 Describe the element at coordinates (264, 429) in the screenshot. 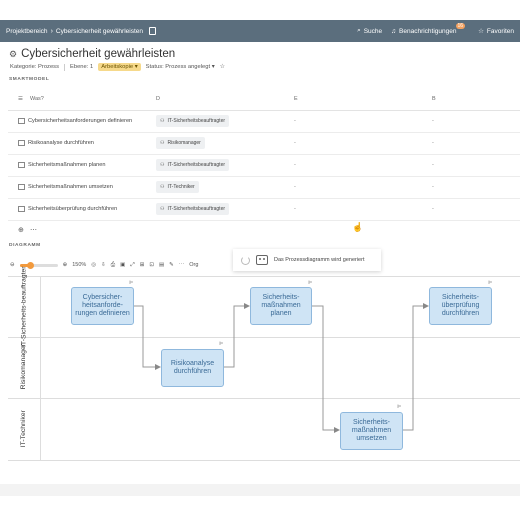

I see `swimlane: IT-Techniker` at that location.